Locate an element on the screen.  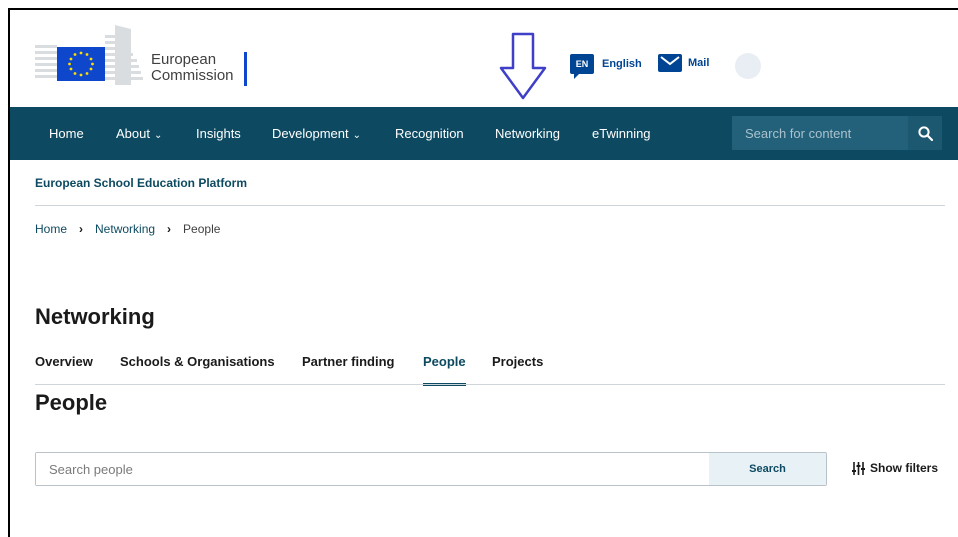
show-filters-label: Show filters is located at coordinates (904, 468).